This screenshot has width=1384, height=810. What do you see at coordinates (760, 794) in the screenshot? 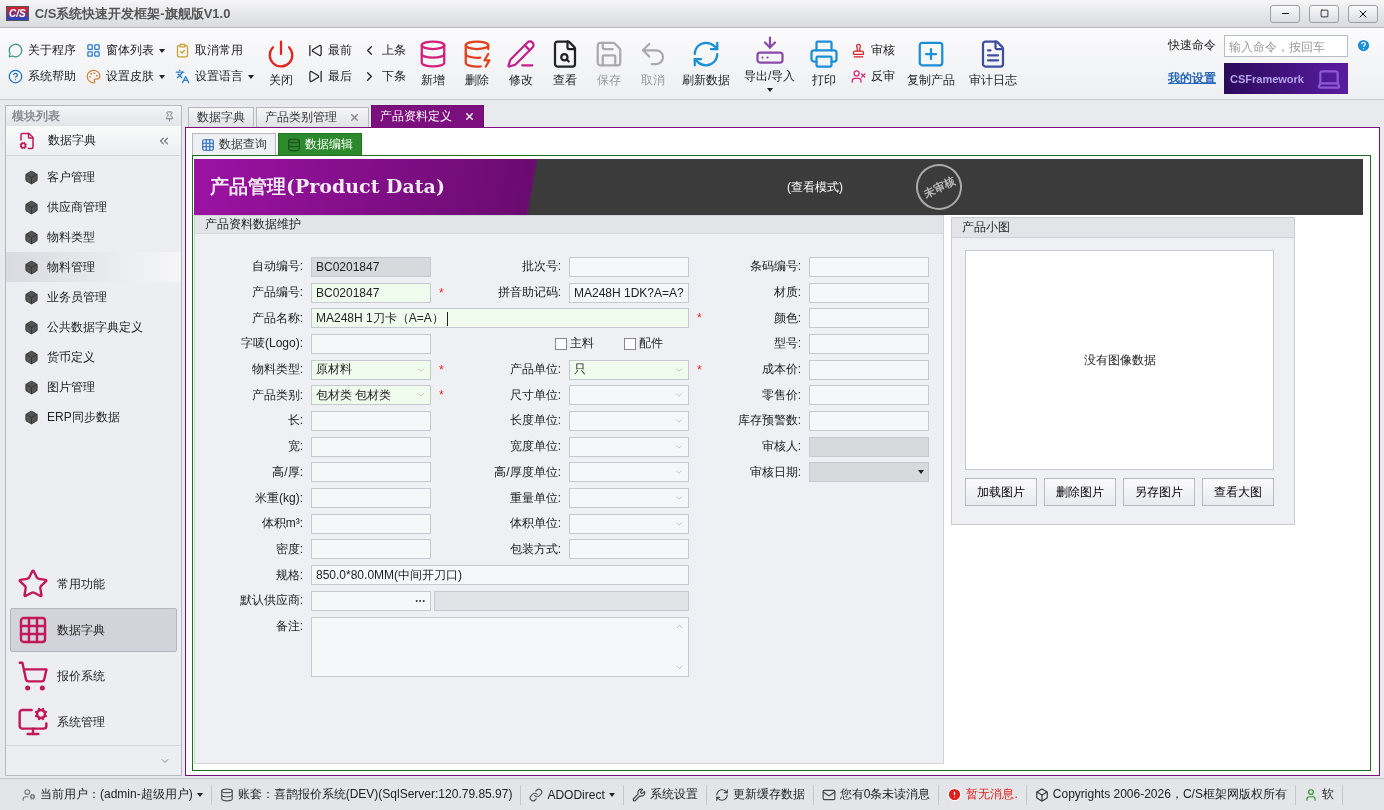
I see `status-item: 更新缓存数据` at bounding box center [760, 794].